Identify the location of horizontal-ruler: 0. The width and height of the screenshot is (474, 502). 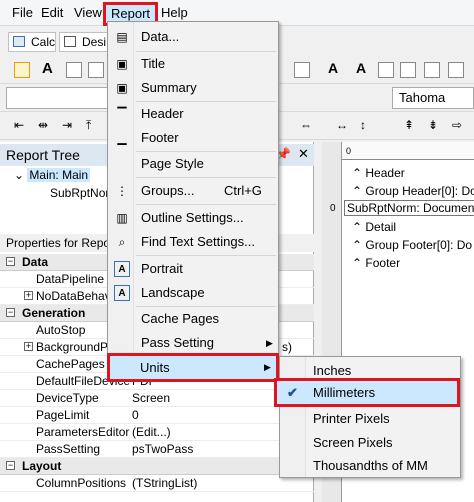
(408, 151).